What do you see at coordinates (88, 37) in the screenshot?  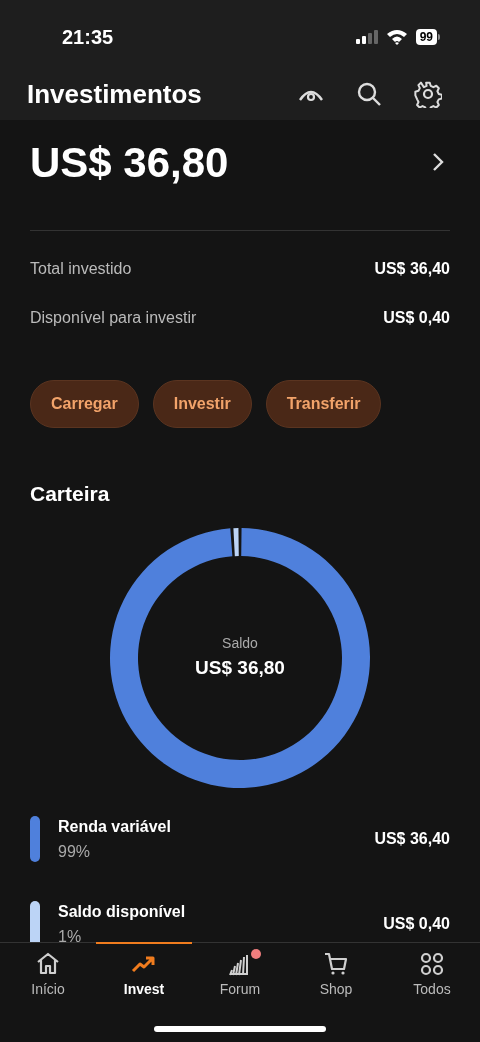 I see `status-time: 21:35` at bounding box center [88, 37].